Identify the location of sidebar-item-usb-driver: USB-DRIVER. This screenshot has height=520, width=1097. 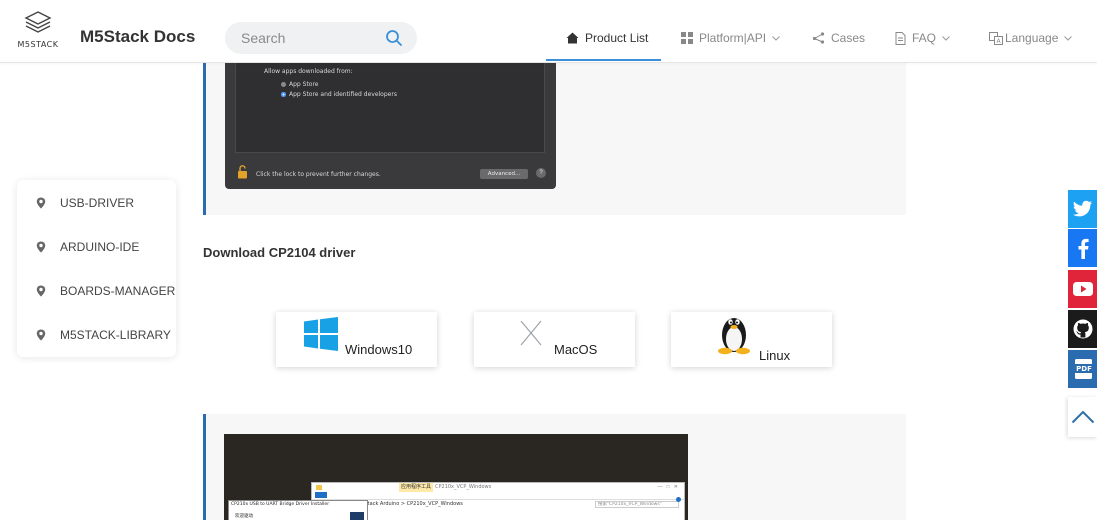
(106, 203).